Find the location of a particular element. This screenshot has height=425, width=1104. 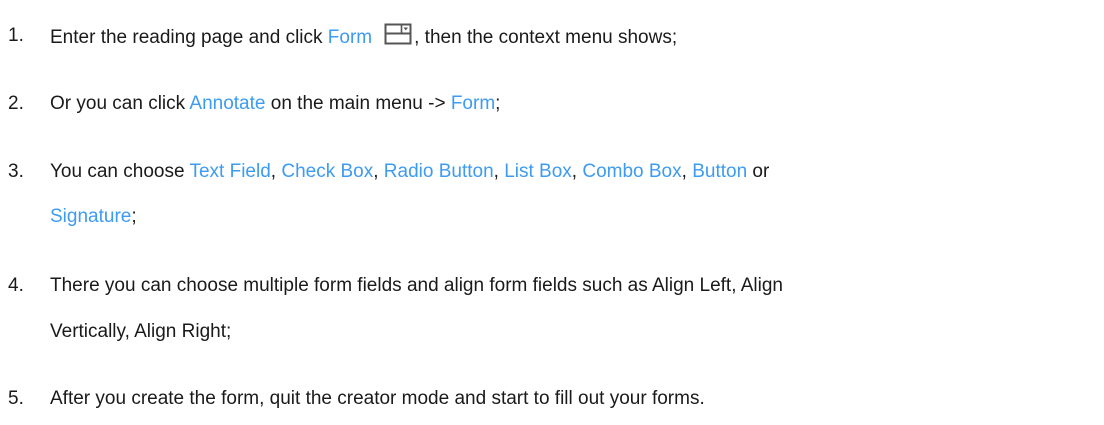

step-text: , then the context menu shows; is located at coordinates (546, 37).